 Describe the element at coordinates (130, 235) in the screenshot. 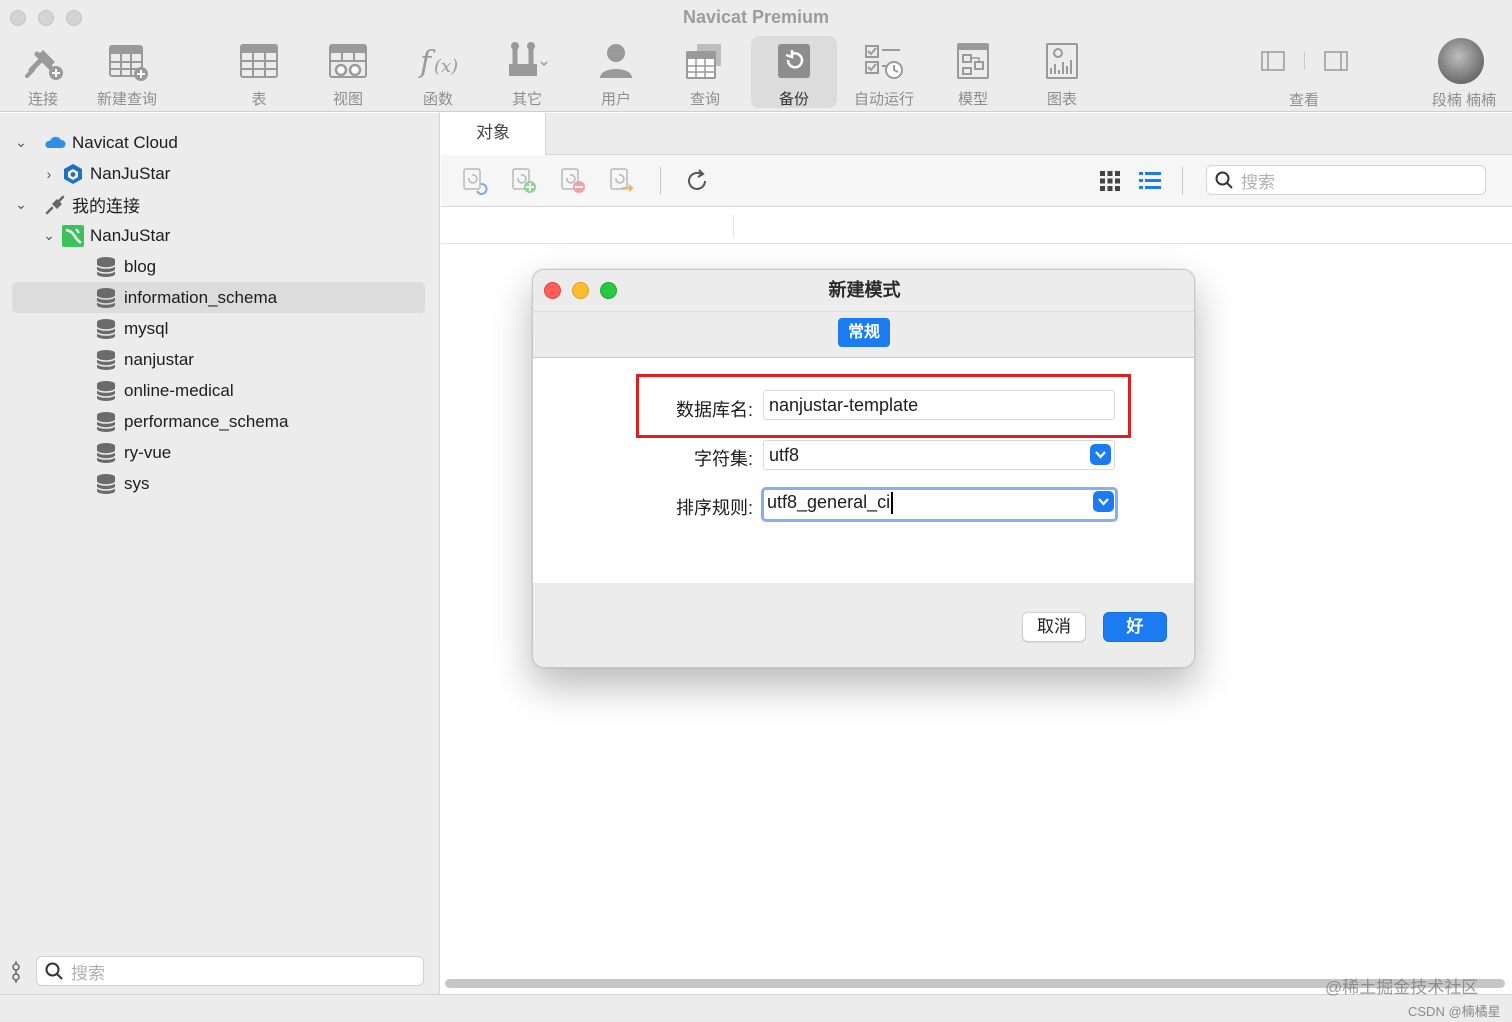

I see `tree-item-label: NanJuStar` at that location.